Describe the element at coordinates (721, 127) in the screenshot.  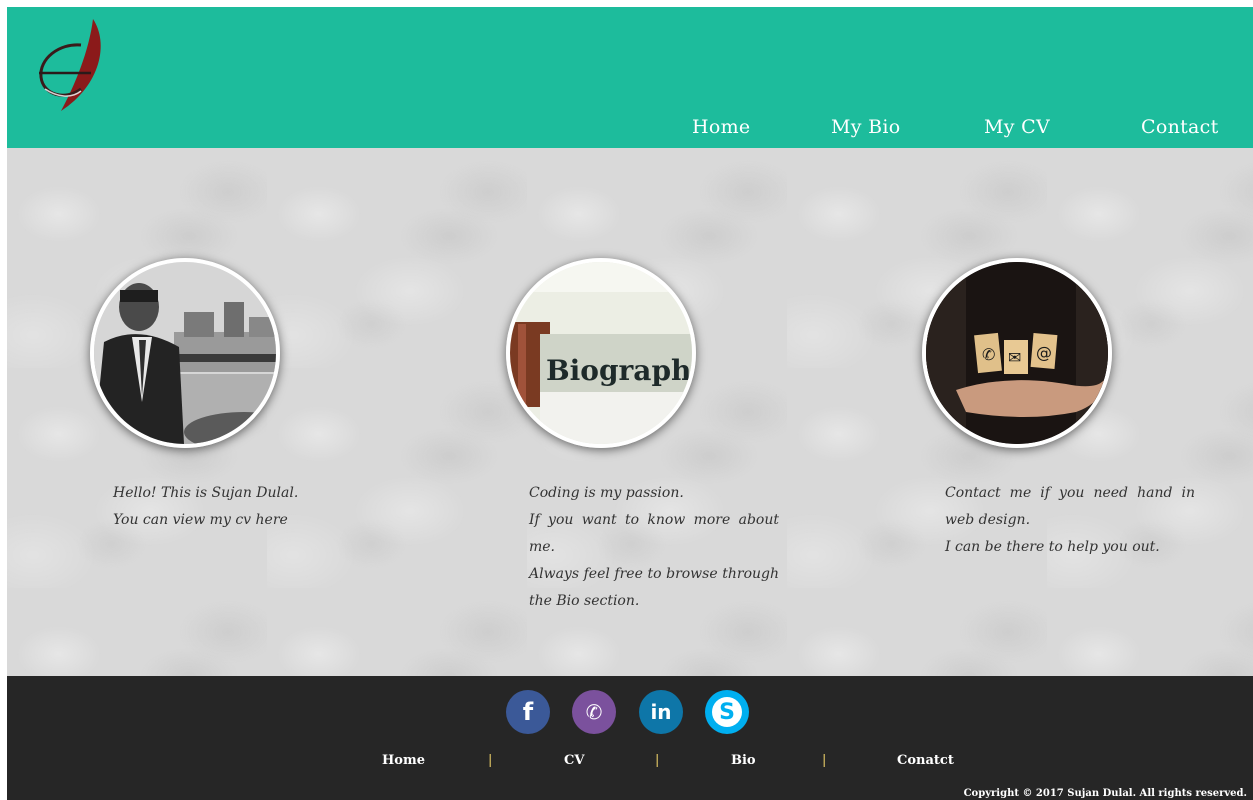
I see `nav-home: Home` at that location.